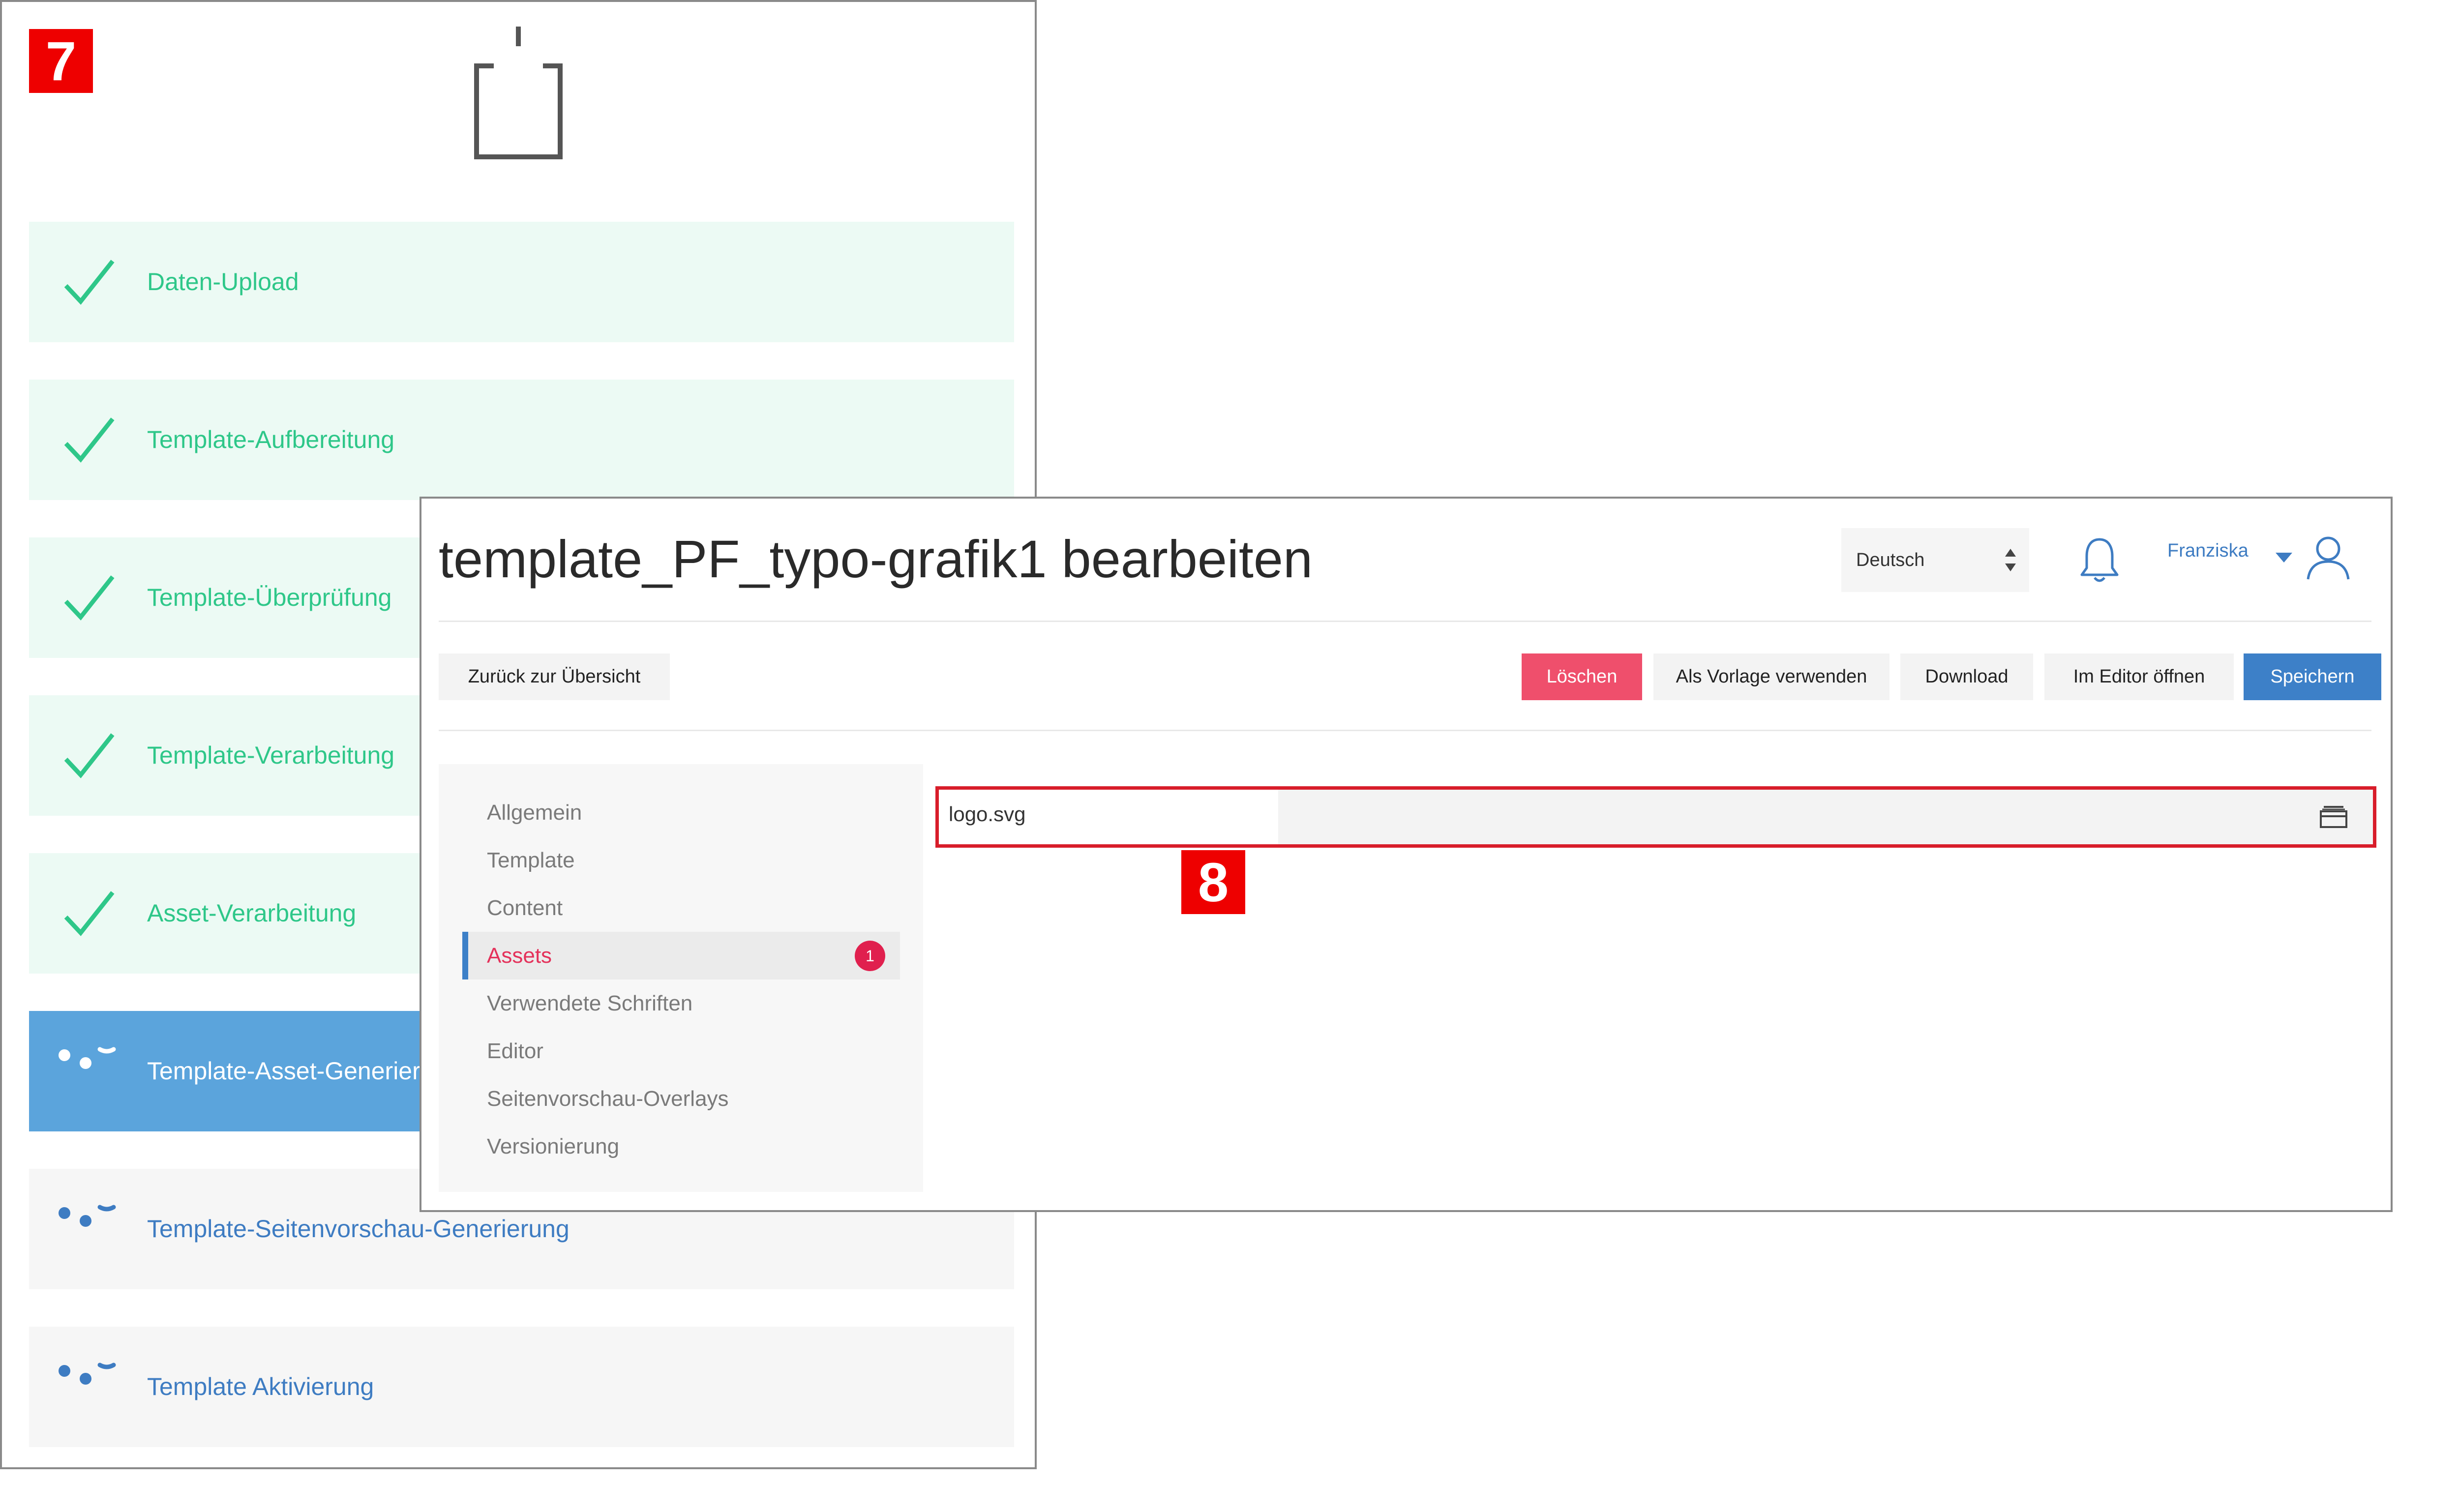  Describe the element at coordinates (870, 956) in the screenshot. I see `assets-count-badge: 1` at that location.